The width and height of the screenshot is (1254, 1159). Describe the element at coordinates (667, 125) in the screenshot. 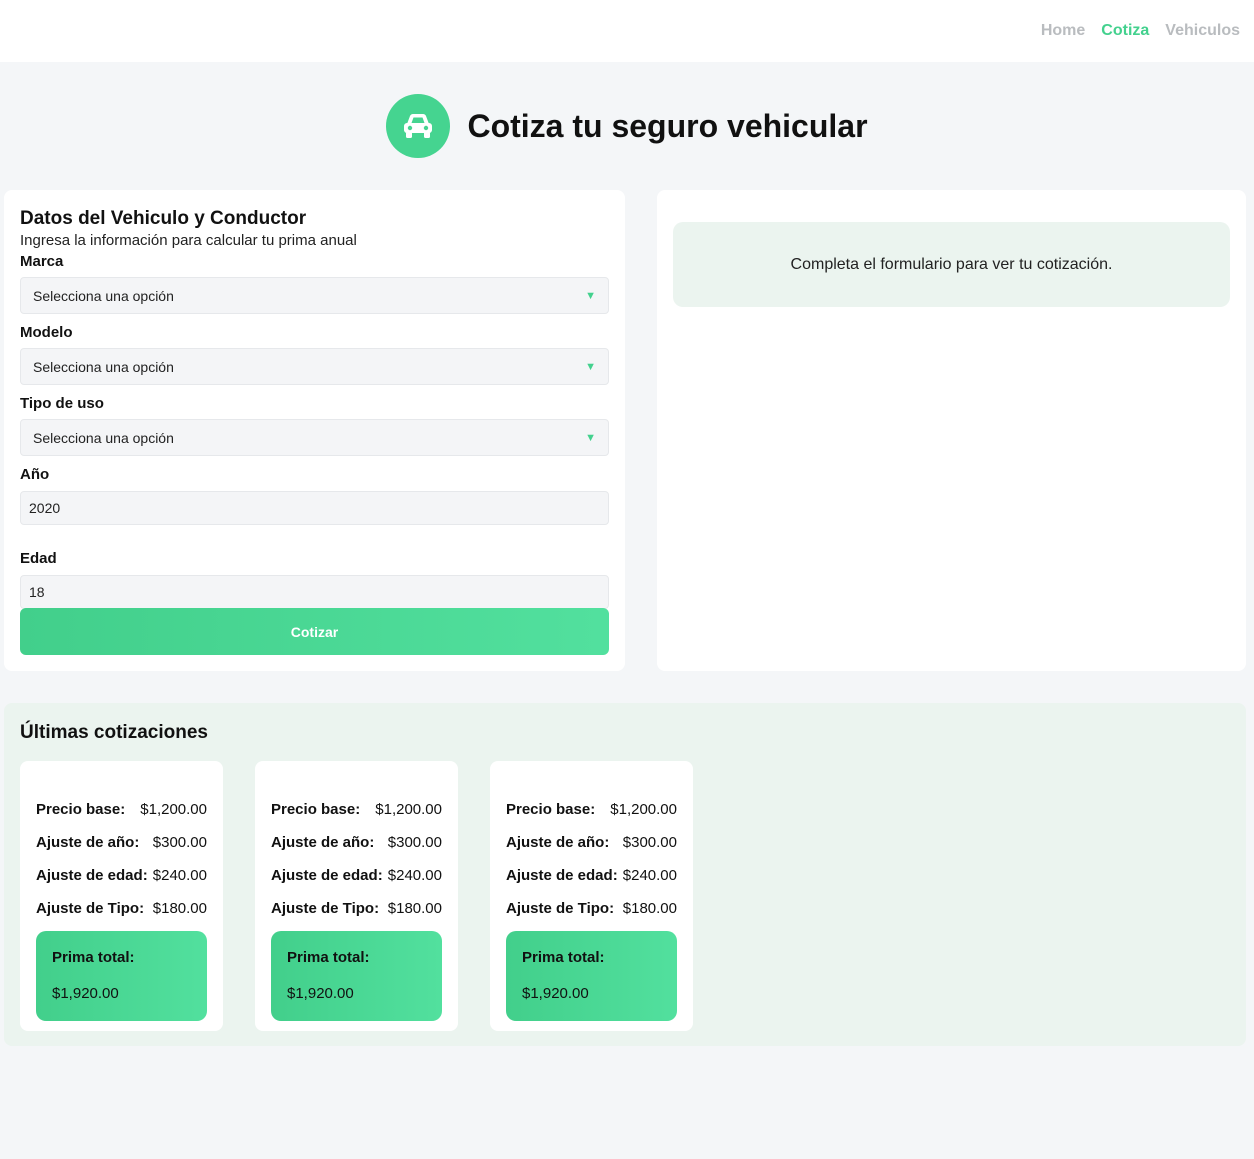

I see `page-title: Cotiza tu seguro vehicular` at that location.